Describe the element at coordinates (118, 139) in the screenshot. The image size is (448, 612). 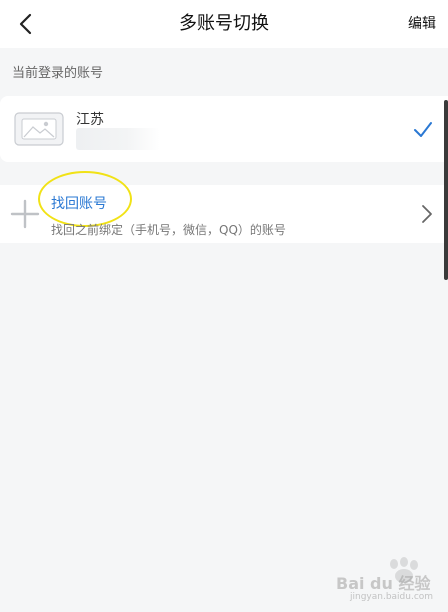
I see `account-id-redacted` at that location.